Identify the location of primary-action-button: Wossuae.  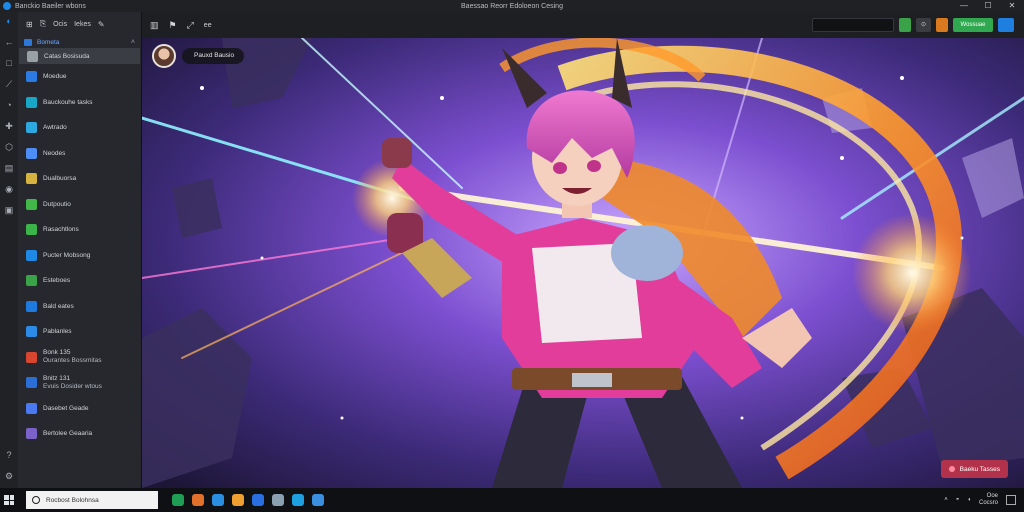
(973, 25).